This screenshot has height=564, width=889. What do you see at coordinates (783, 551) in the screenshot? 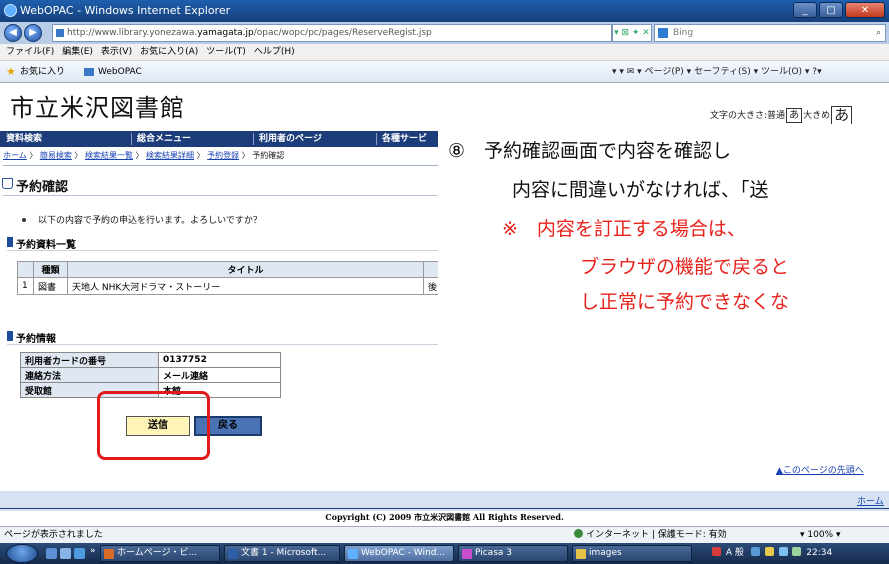
I see `tray-network-icon` at bounding box center [783, 551].